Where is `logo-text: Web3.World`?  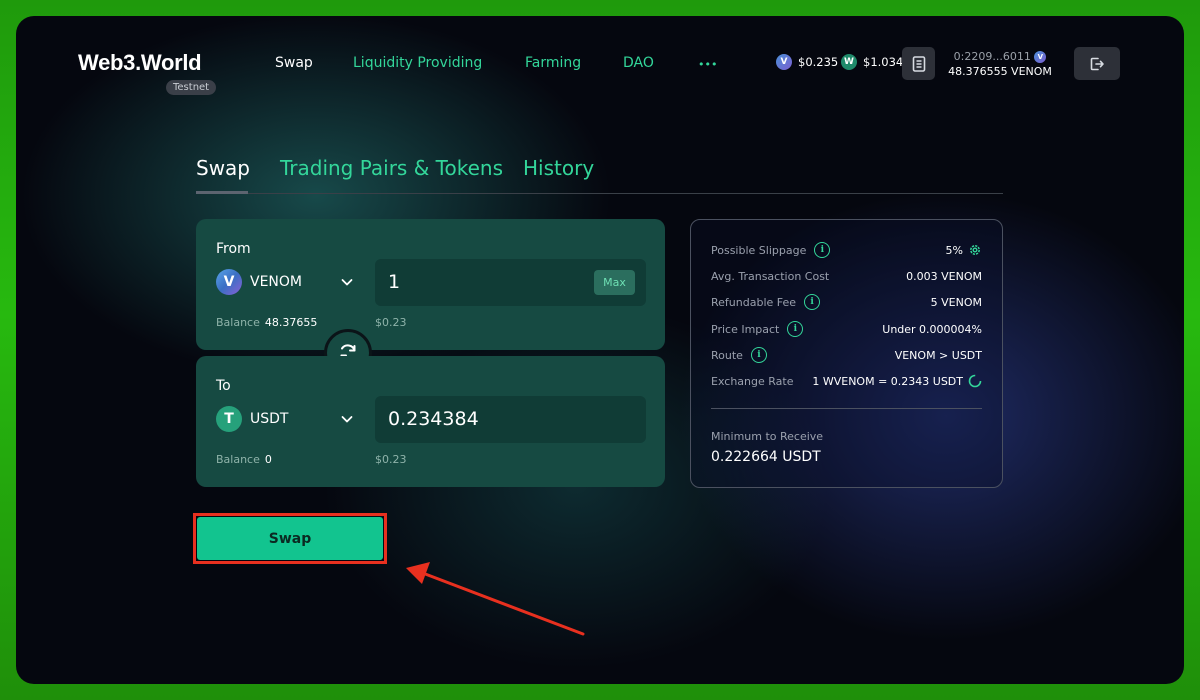
logo-text: Web3.World is located at coordinates (140, 62).